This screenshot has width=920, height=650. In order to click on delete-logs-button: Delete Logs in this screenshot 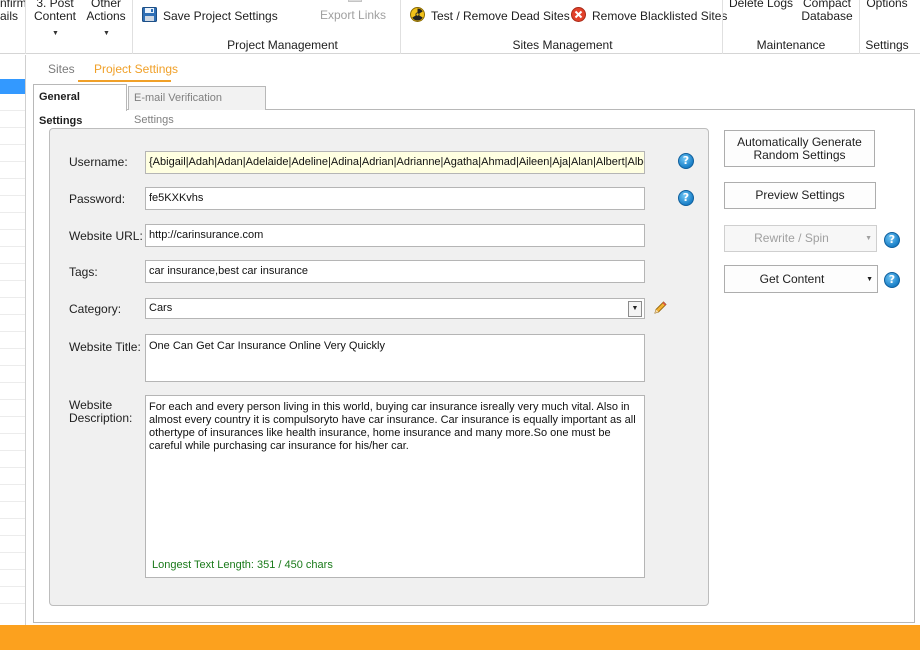, I will do `click(761, 5)`.